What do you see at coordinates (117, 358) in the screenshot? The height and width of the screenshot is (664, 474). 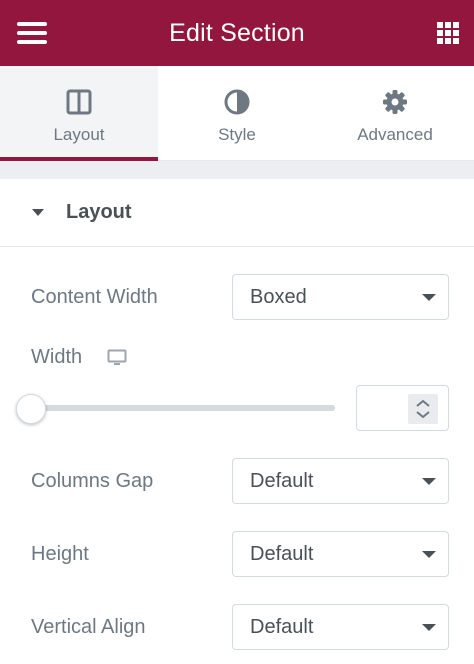 I see `desktop-icon` at bounding box center [117, 358].